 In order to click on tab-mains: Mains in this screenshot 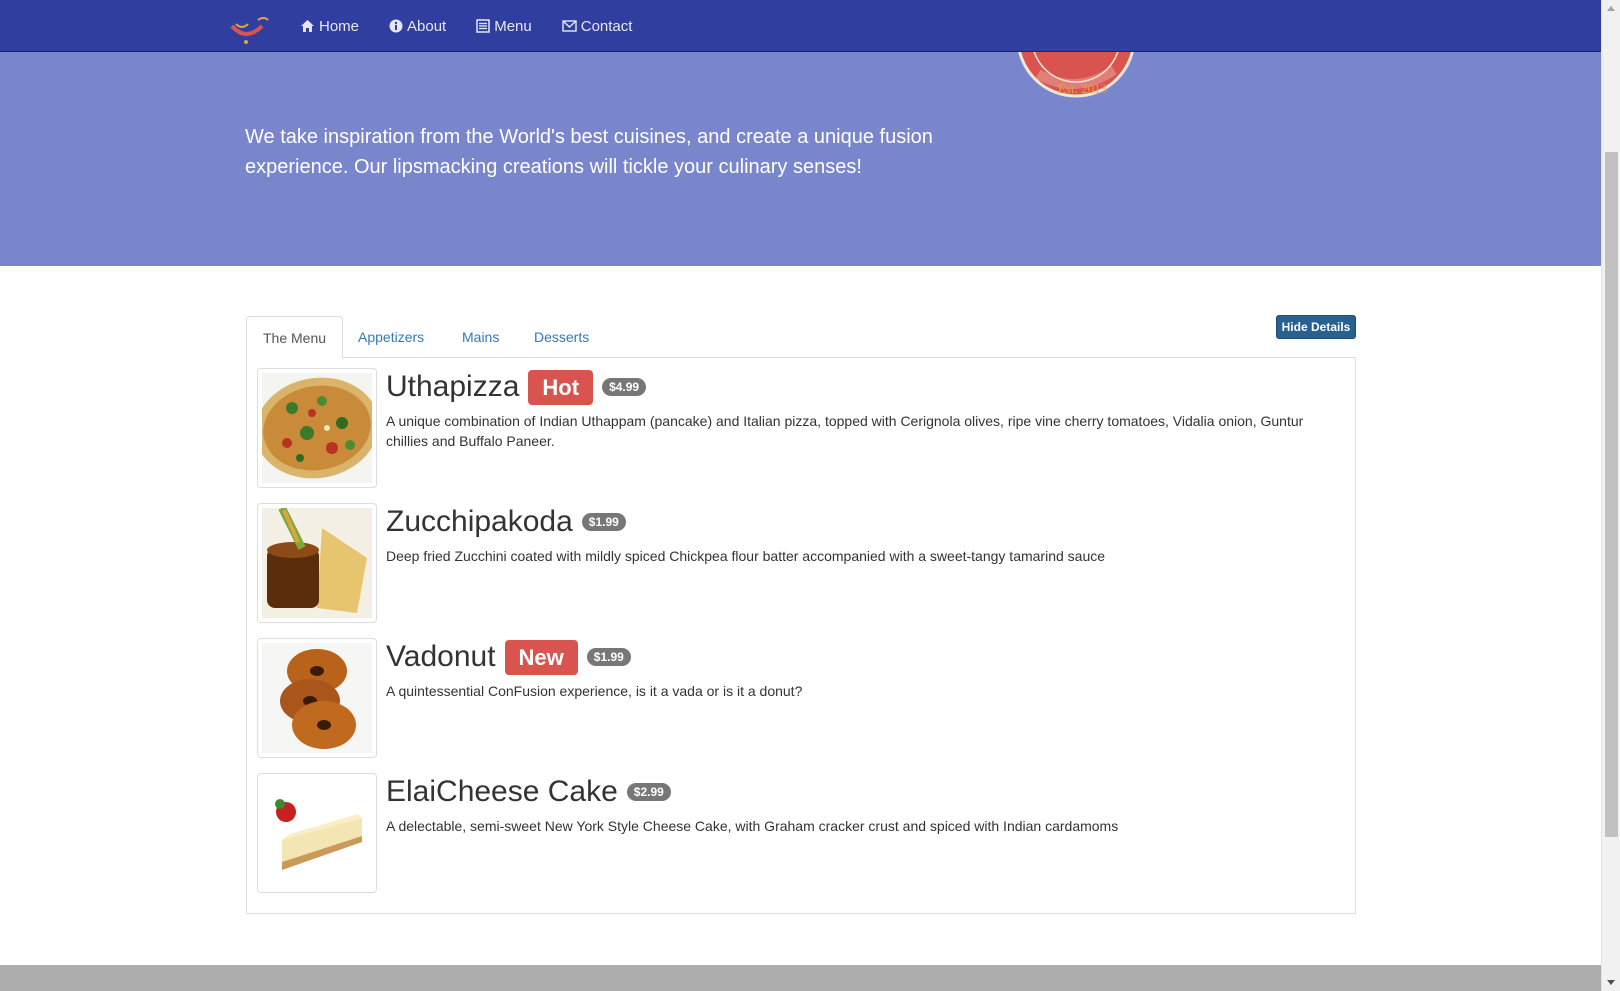, I will do `click(480, 337)`.